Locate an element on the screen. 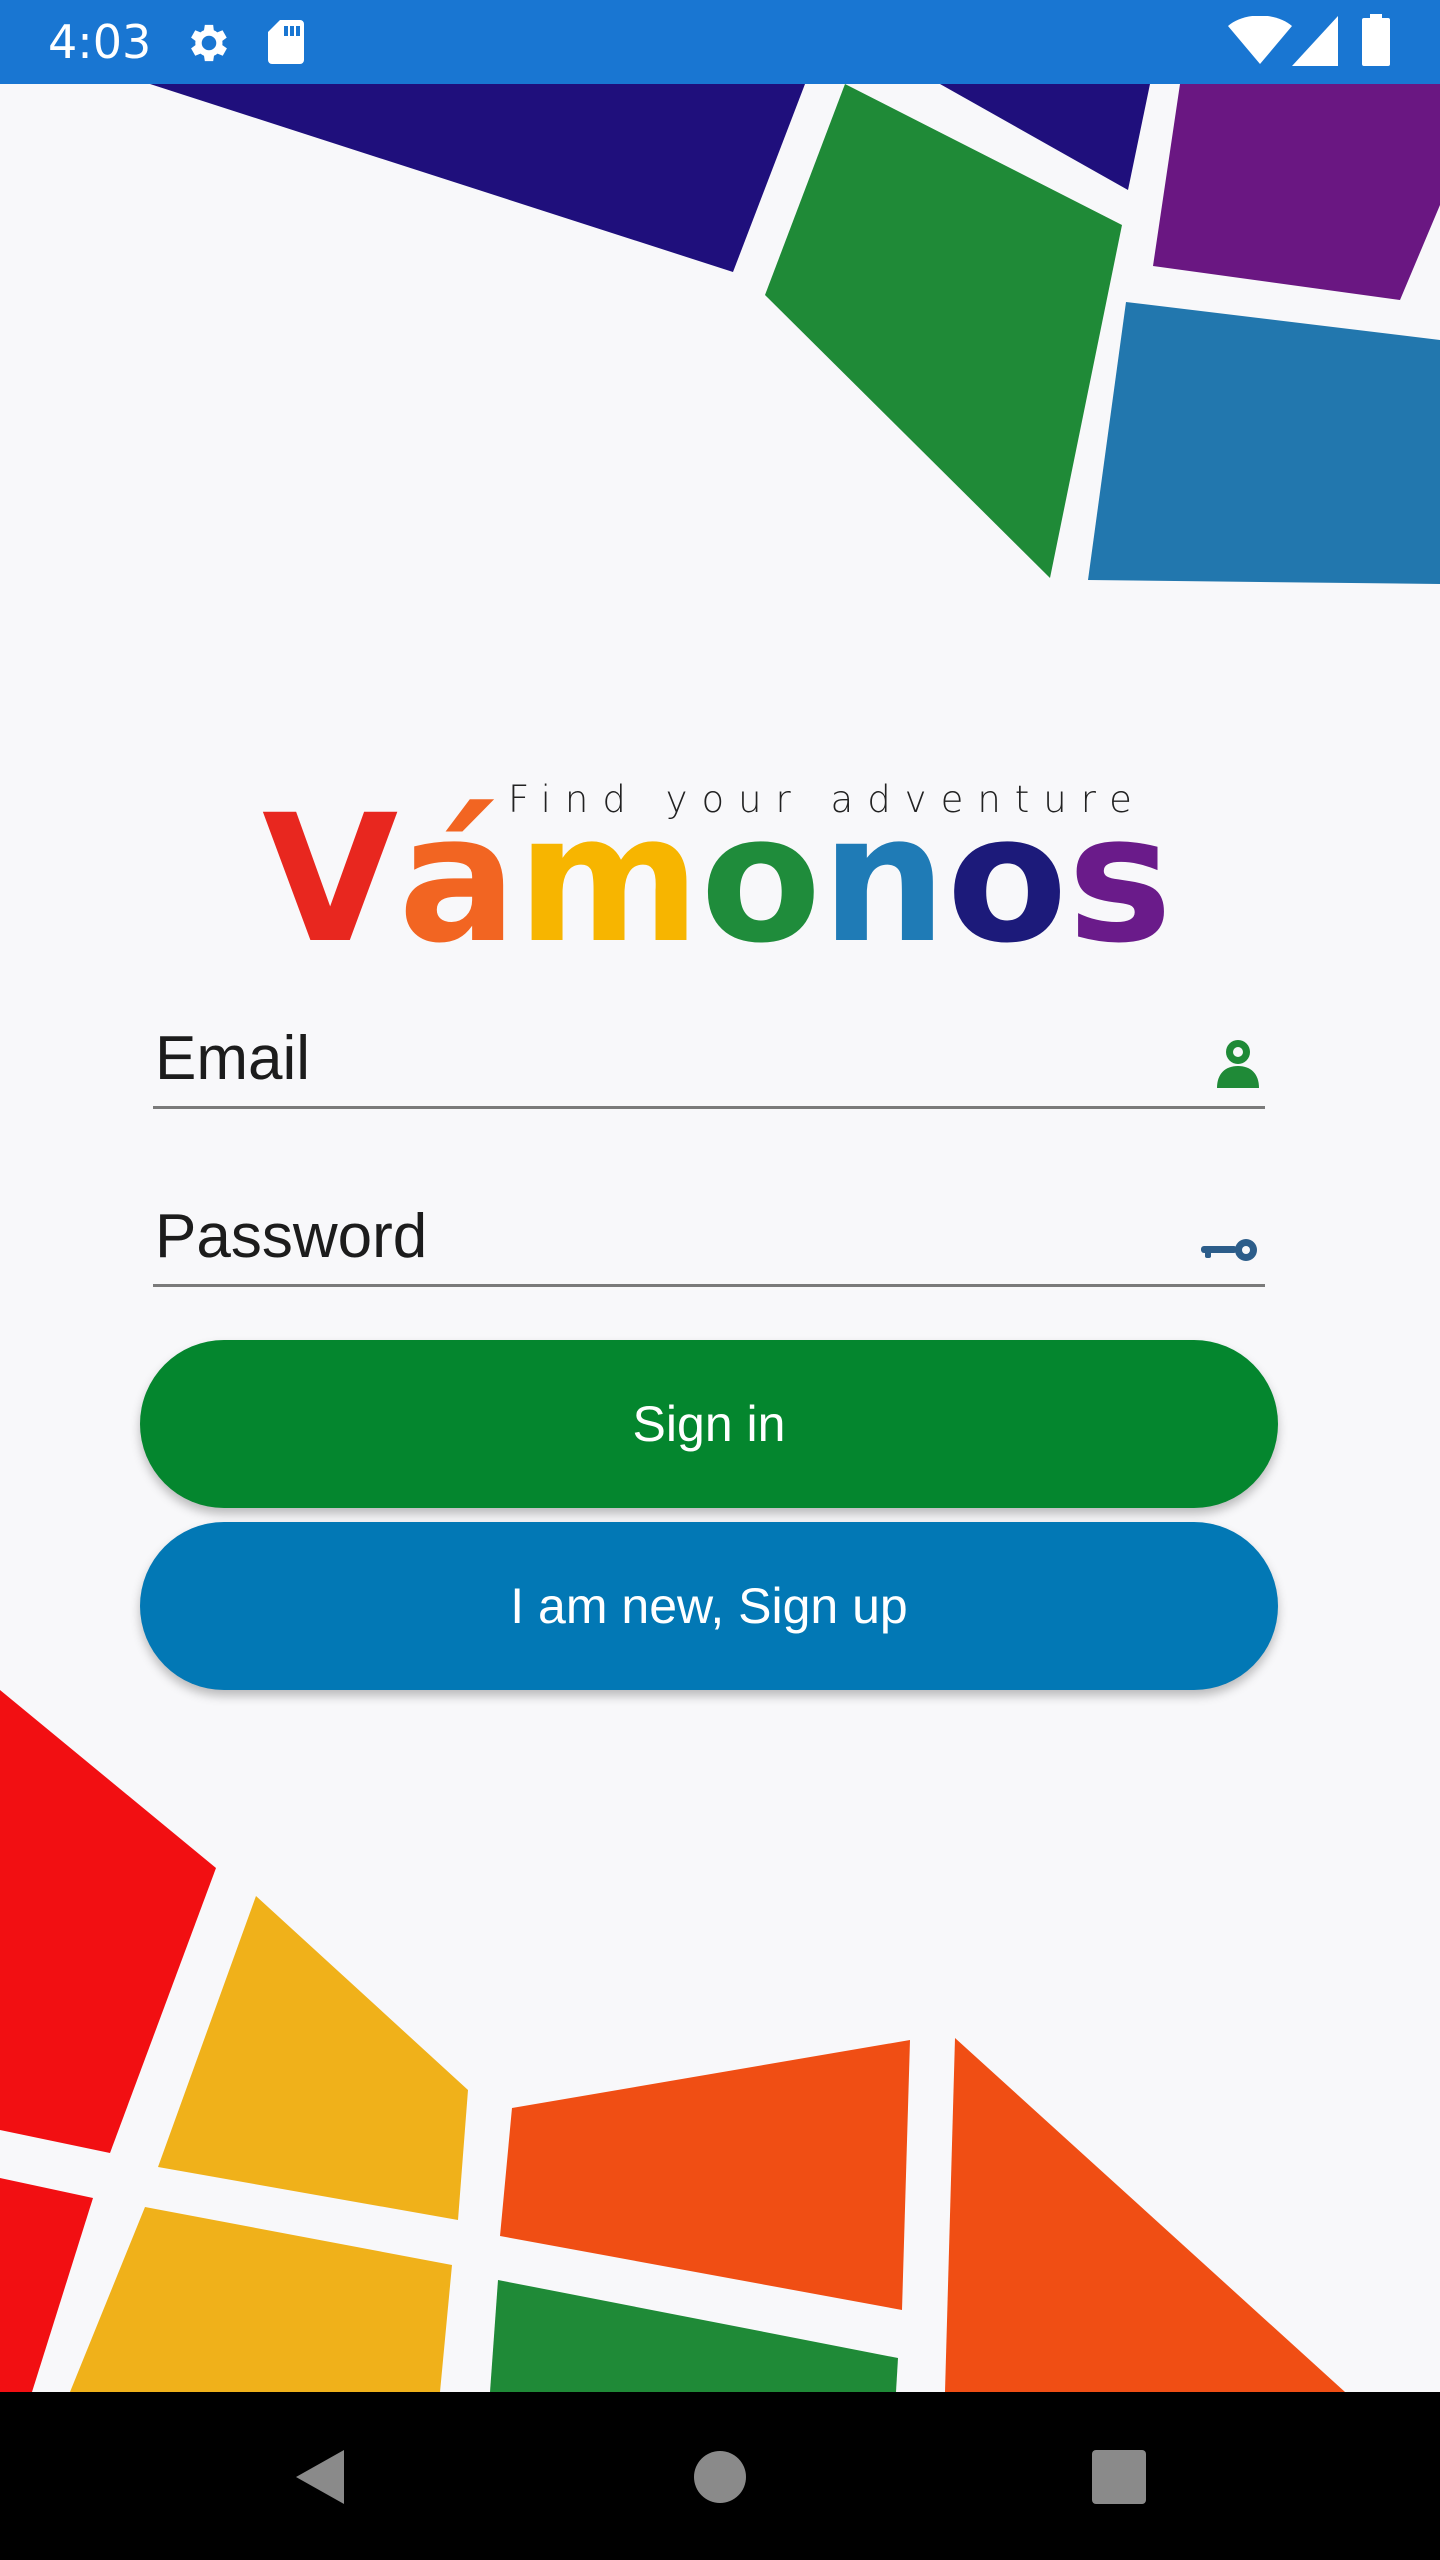 This screenshot has height=2560, width=1440. key-icon is located at coordinates (1229, 1250).